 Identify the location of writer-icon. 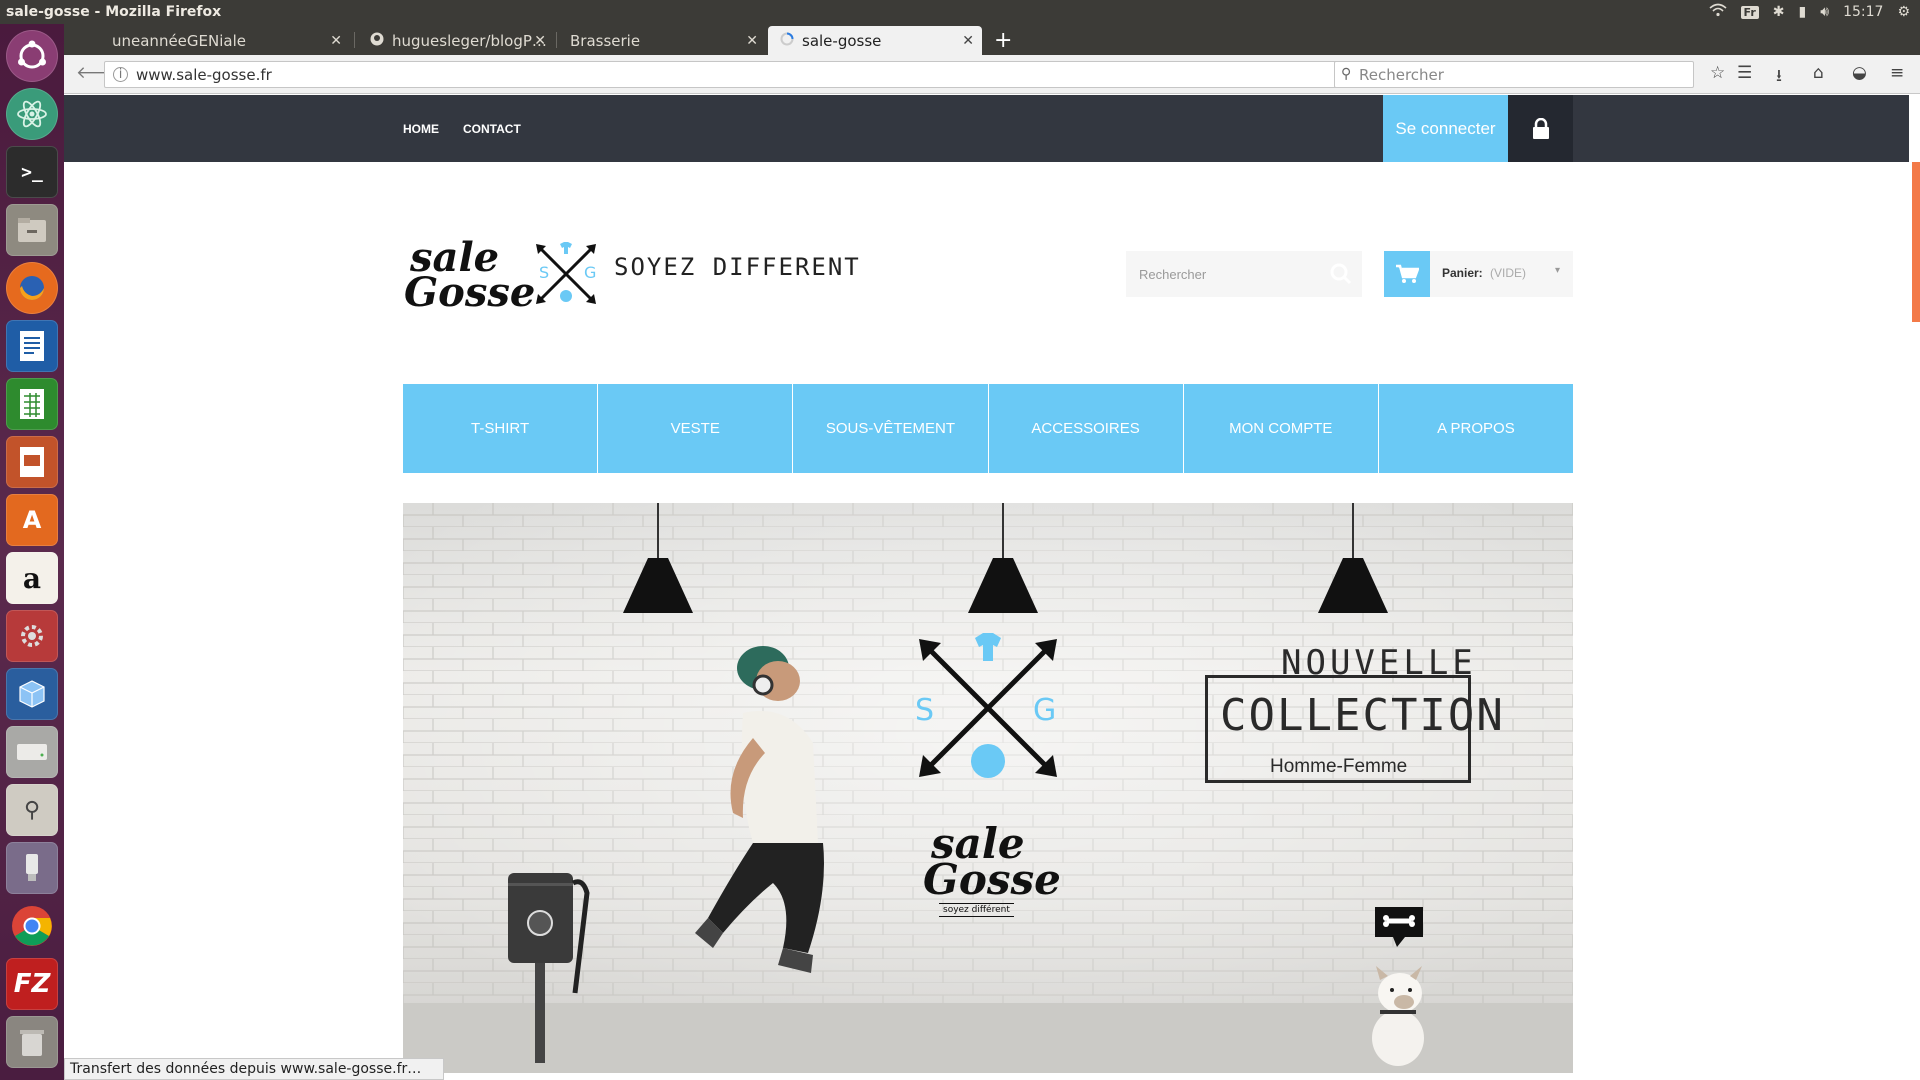
(32, 346).